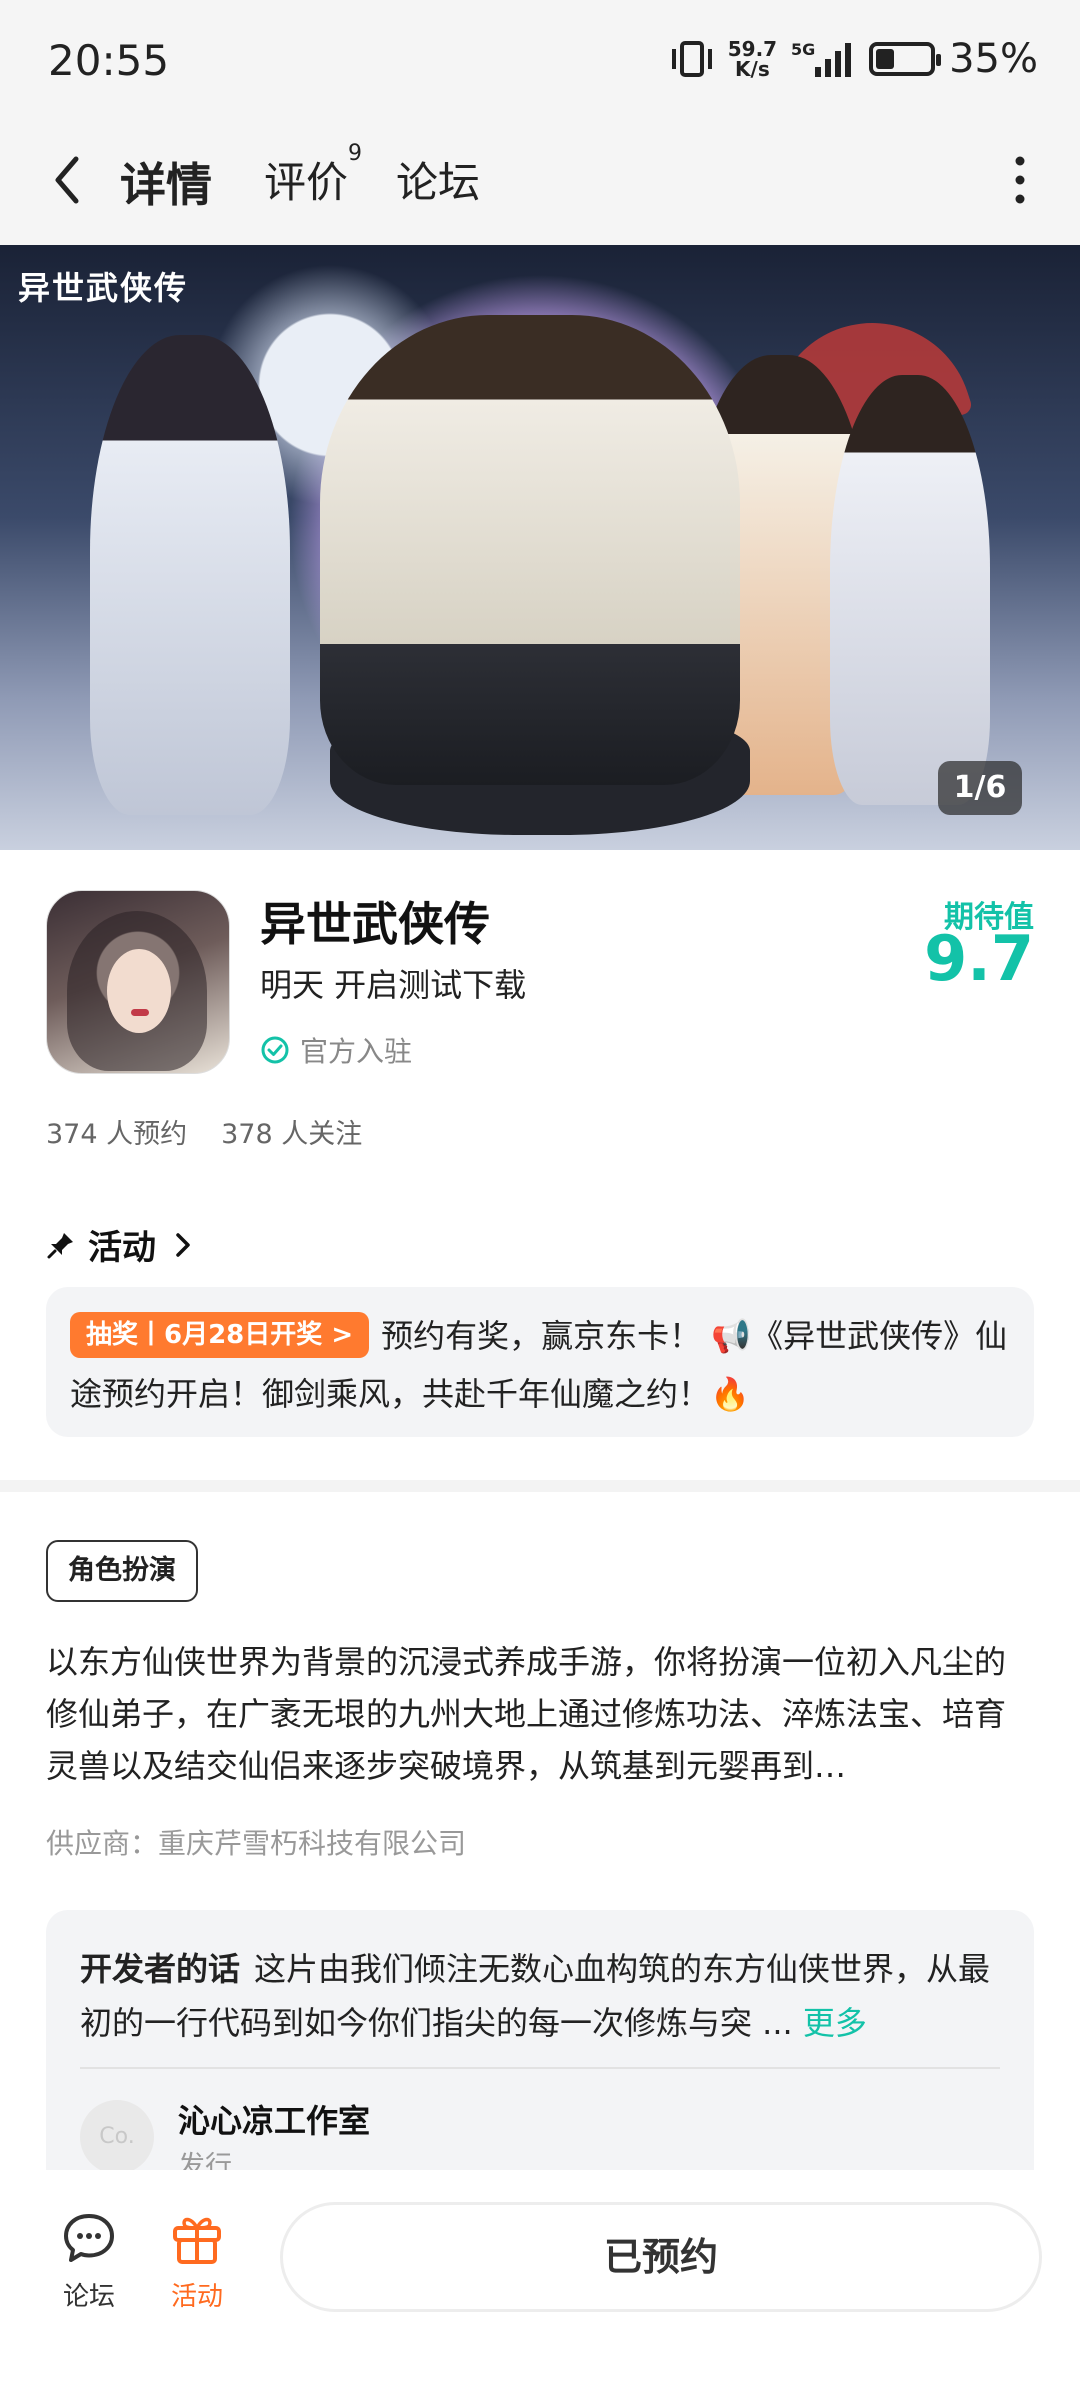  Describe the element at coordinates (835, 2023) in the screenshot. I see `more-link: 更多` at that location.